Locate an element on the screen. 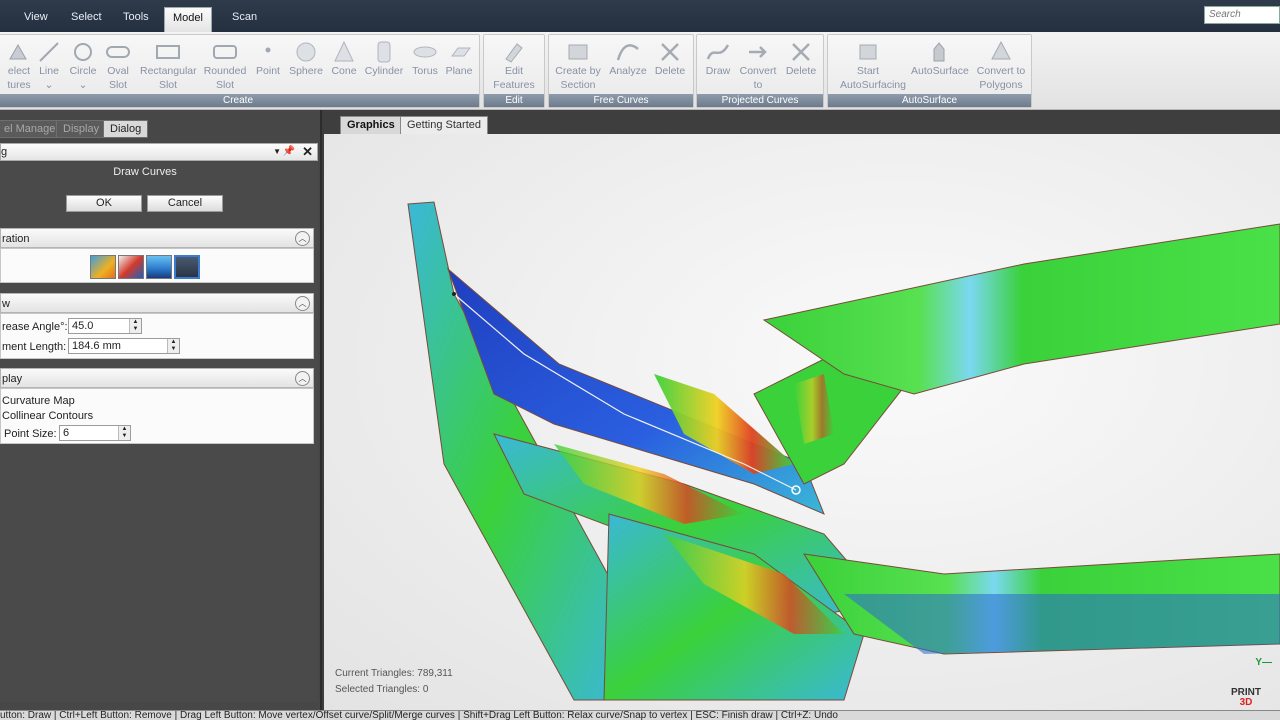 The image size is (1280, 720). oval-slot-button: Oval Slot is located at coordinates (118, 65).